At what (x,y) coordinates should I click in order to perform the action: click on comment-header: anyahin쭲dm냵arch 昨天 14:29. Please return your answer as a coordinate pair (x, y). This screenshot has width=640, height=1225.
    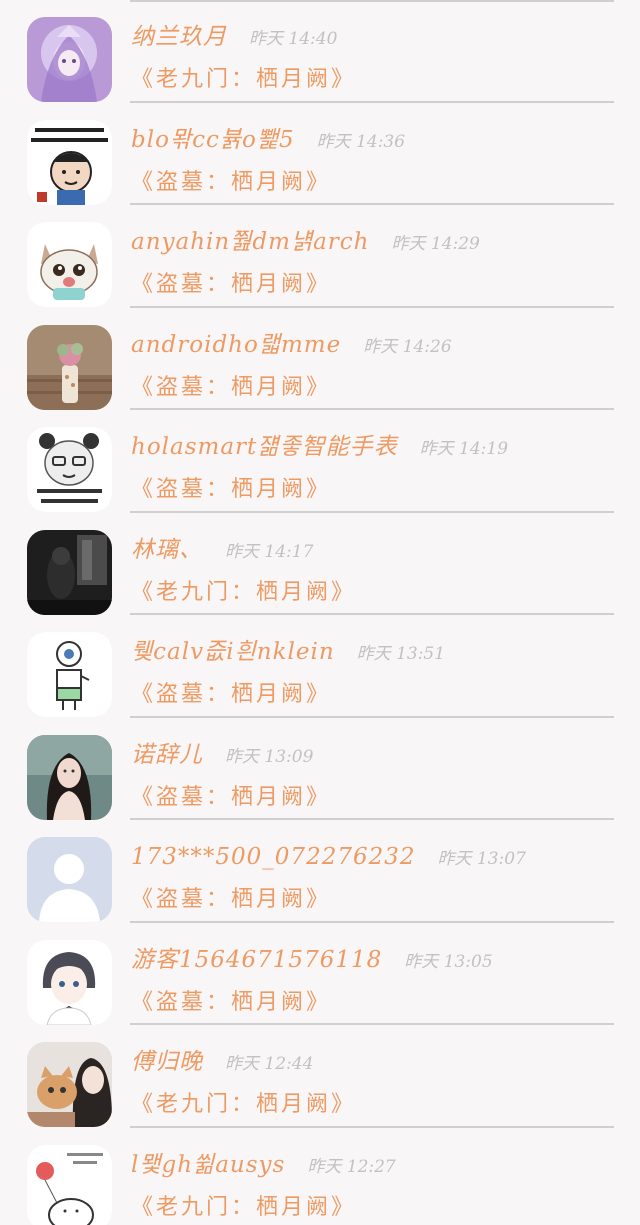
    Looking at the image, I should click on (370, 243).